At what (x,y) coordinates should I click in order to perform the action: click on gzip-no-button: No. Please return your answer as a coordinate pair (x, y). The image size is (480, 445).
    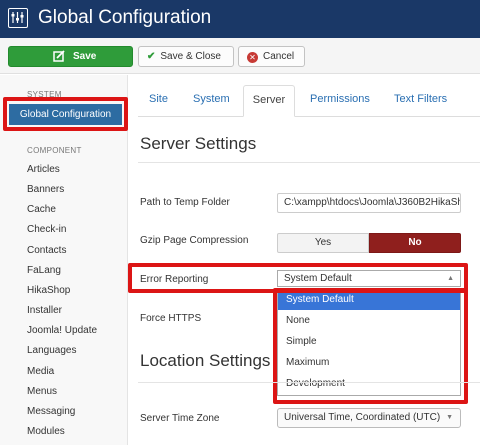
    Looking at the image, I should click on (415, 243).